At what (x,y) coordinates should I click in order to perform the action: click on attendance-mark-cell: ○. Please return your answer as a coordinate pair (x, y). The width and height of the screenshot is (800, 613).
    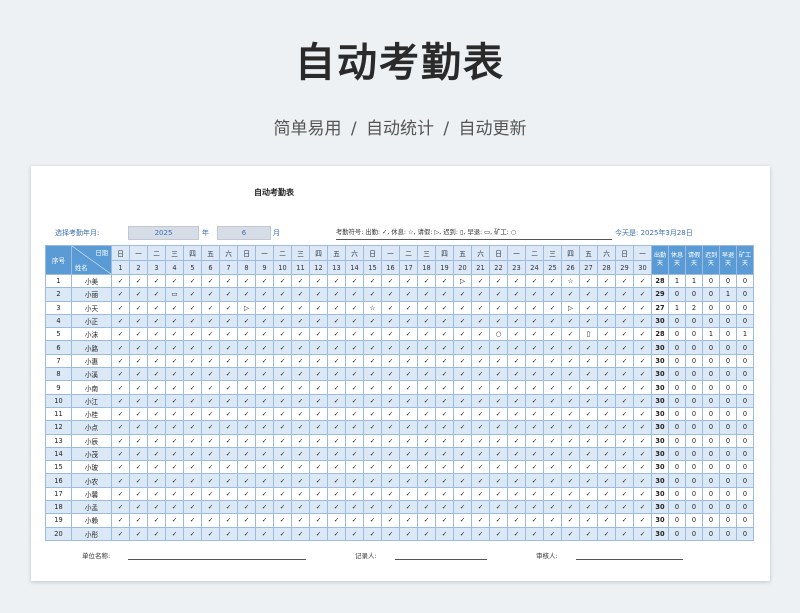
    Looking at the image, I should click on (498, 334).